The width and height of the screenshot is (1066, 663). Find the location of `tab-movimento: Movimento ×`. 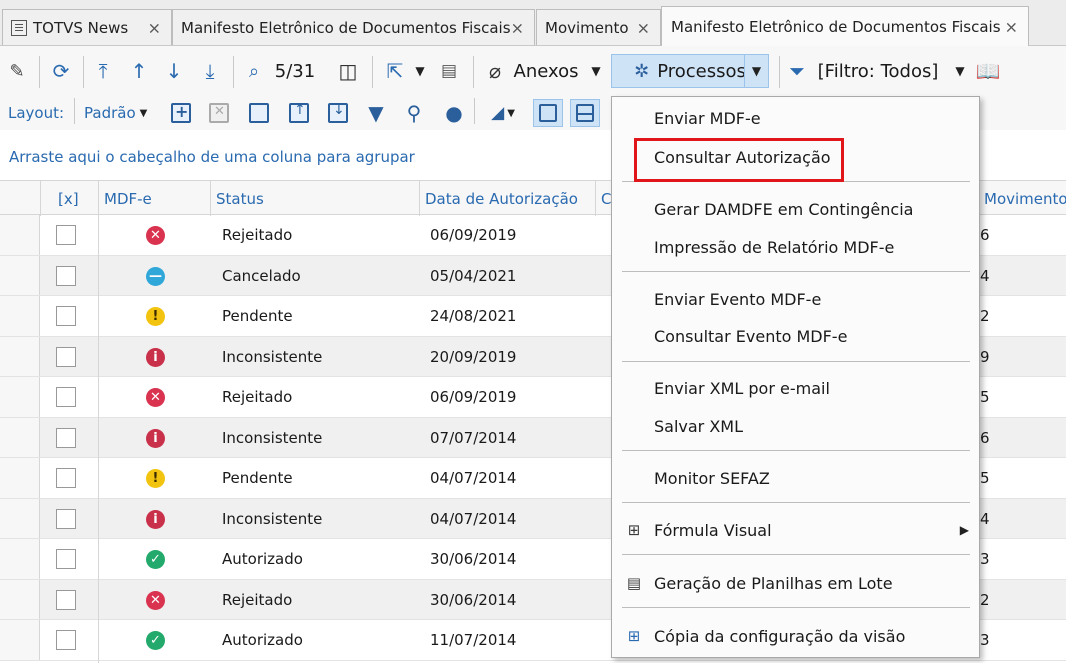

tab-movimento: Movimento × is located at coordinates (598, 27).